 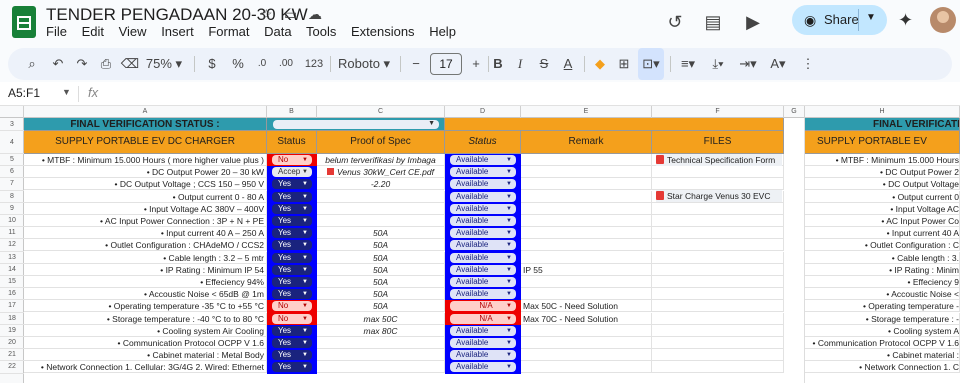 What do you see at coordinates (446, 64) in the screenshot?
I see `font-size-input: 17` at bounding box center [446, 64].